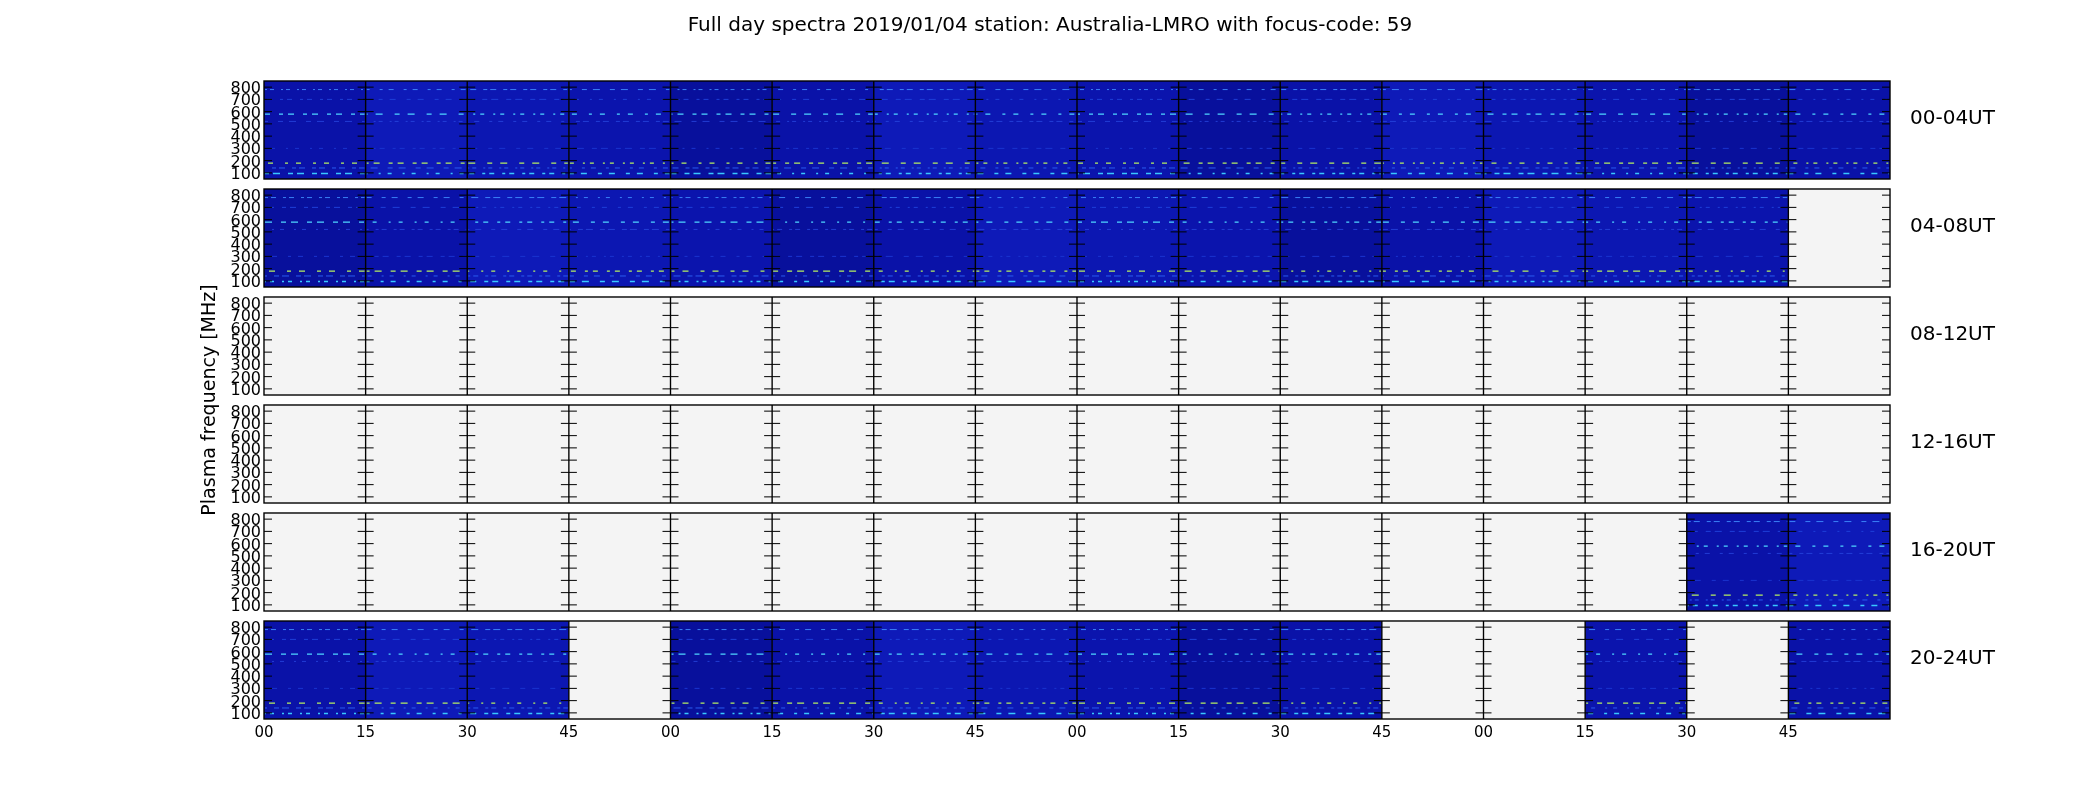 Image resolution: width=2100 pixels, height=800 pixels. I want to click on panel-label: 00-04UT, so click(1952, 117).